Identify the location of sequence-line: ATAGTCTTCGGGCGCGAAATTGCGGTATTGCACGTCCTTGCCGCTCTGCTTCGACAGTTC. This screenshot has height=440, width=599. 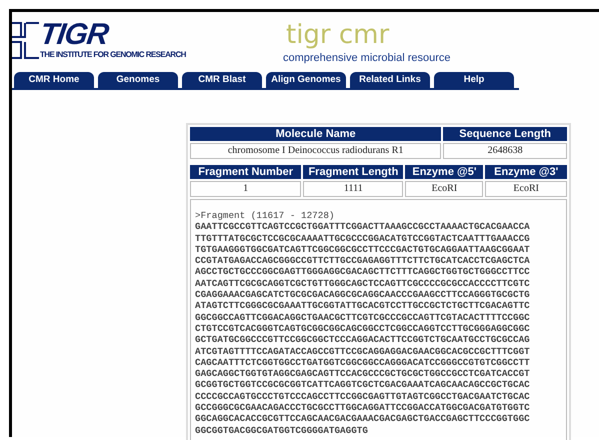
(363, 306).